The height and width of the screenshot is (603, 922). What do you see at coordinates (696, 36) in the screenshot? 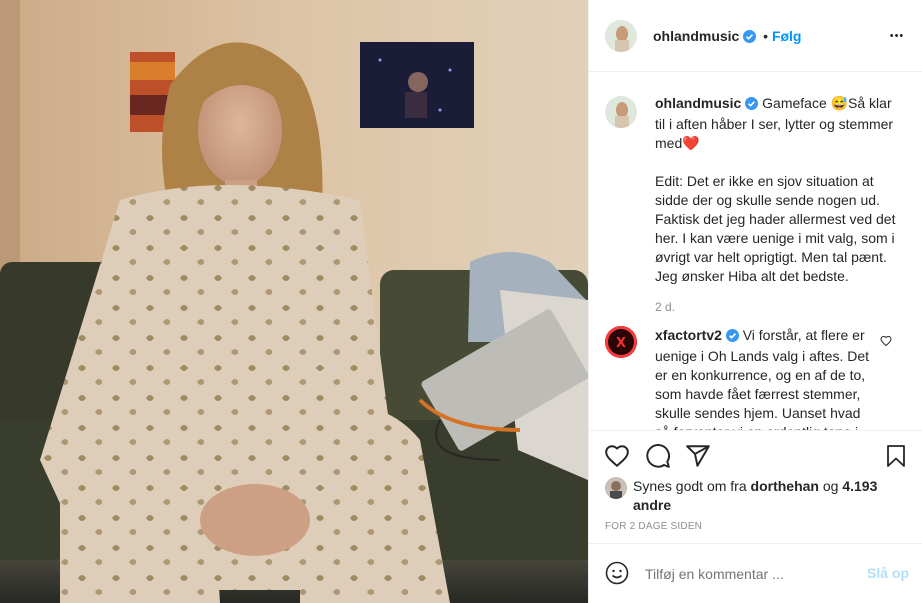
I see `author-username: ohlandmusic` at bounding box center [696, 36].